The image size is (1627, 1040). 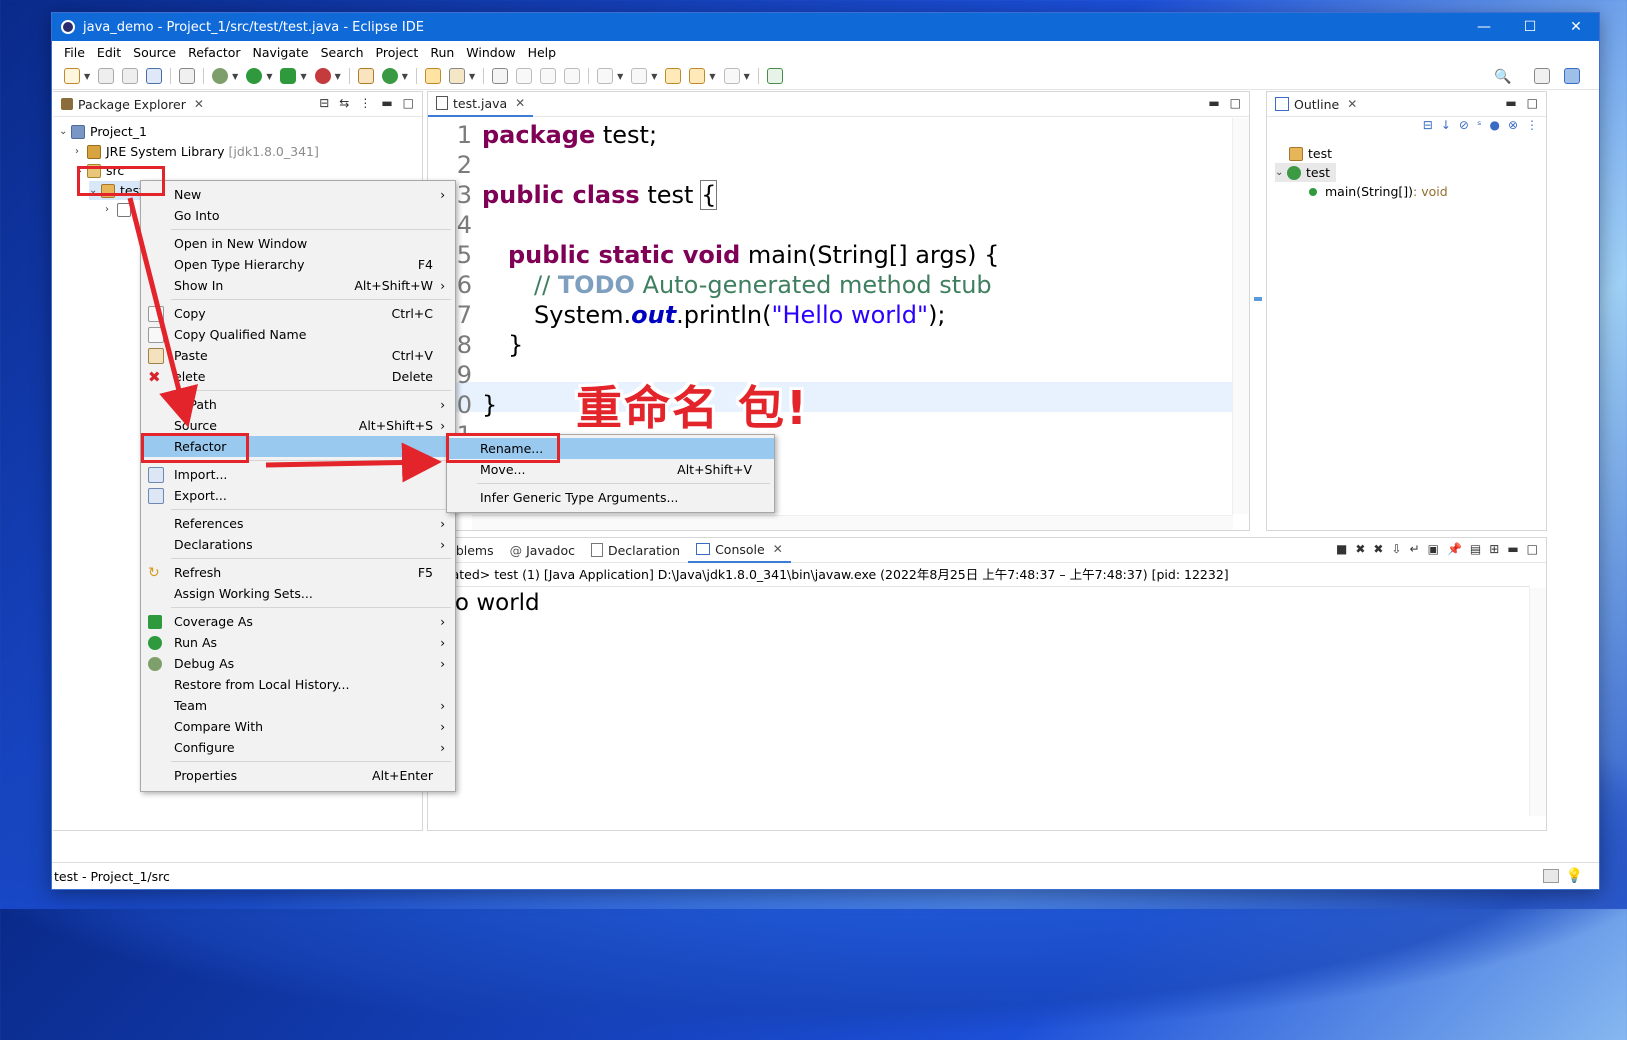 What do you see at coordinates (1484, 27) in the screenshot?
I see `minimize-button: —` at bounding box center [1484, 27].